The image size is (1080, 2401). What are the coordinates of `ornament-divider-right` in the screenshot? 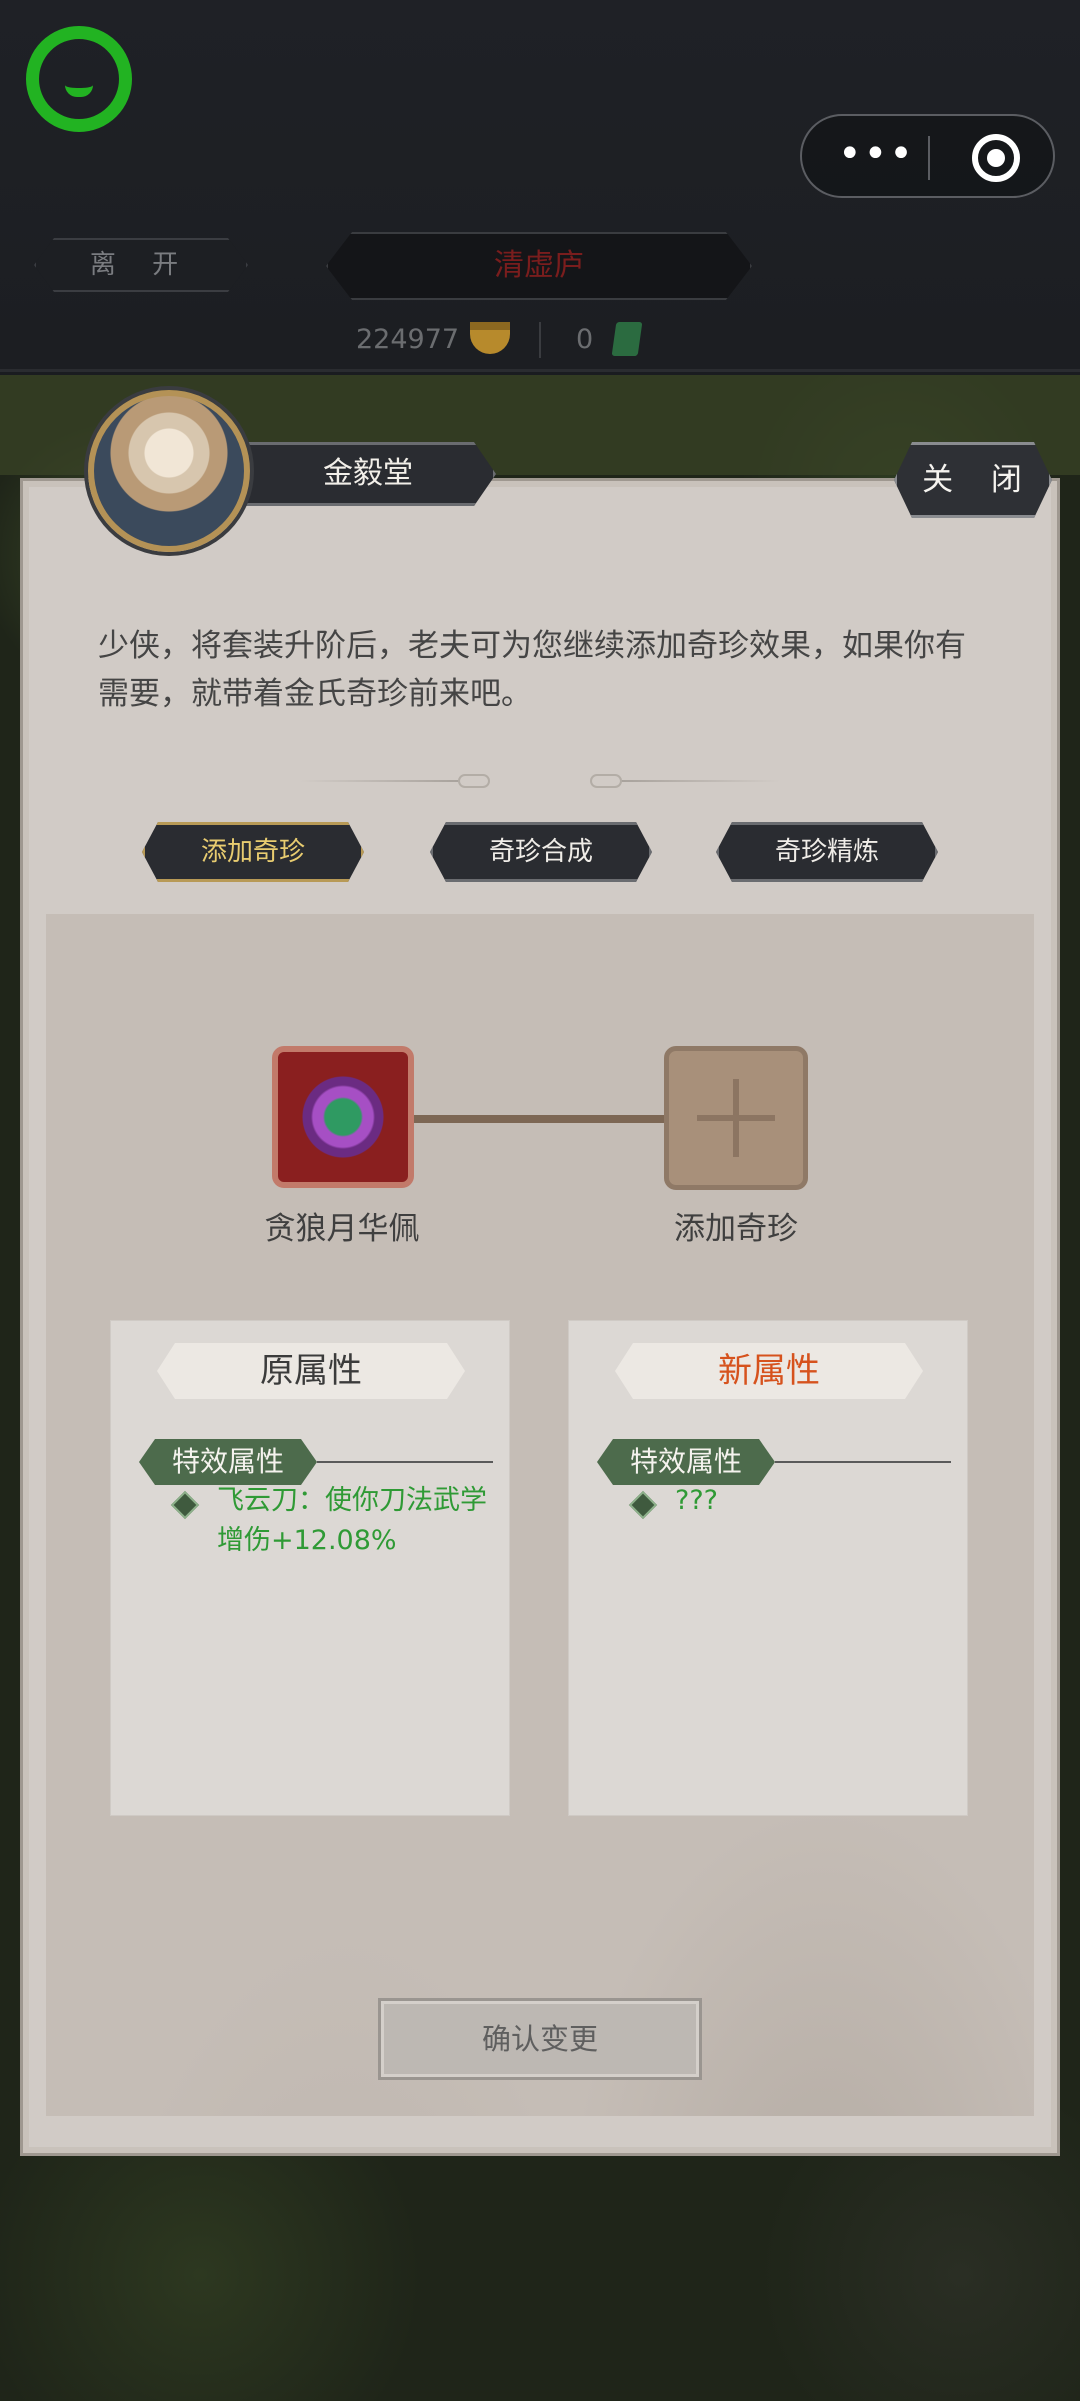 It's located at (685, 781).